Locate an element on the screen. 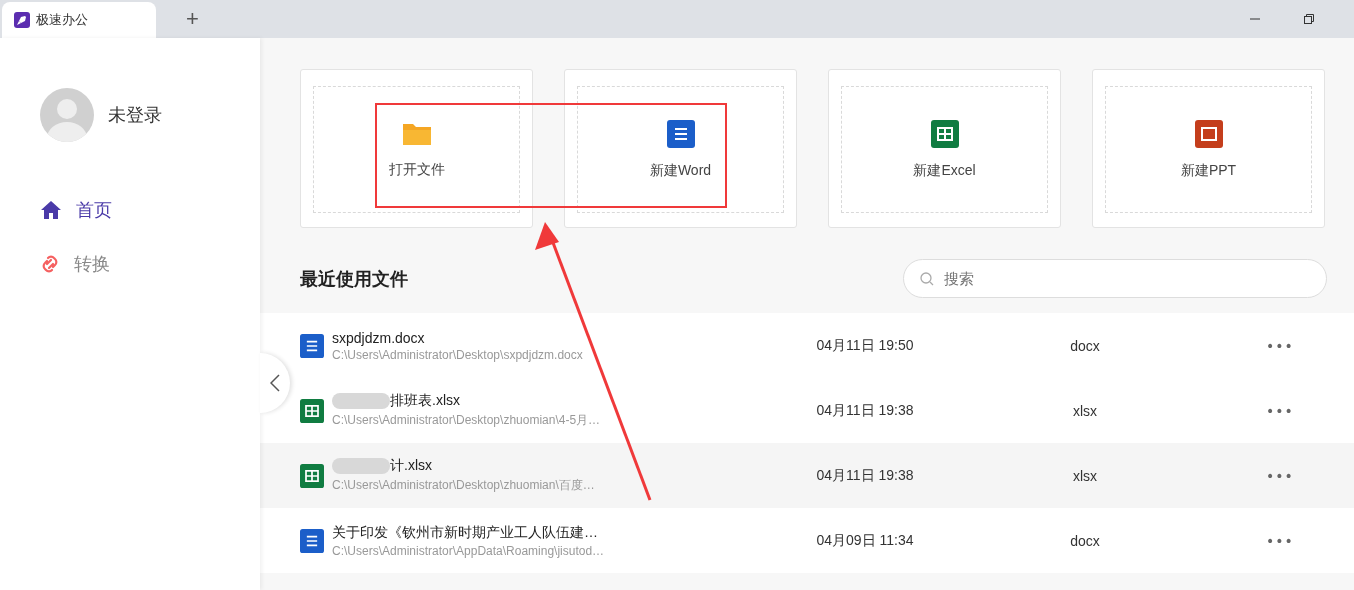 The width and height of the screenshot is (1354, 590). action-card: 新建Word is located at coordinates (680, 148).